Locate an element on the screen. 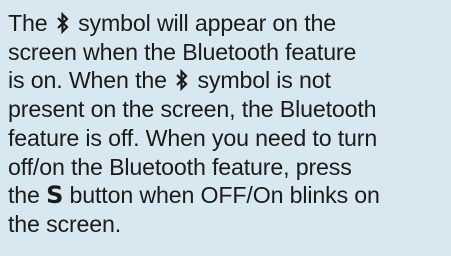 This screenshot has height=256, width=451. line7-start: the is located at coordinates (27, 195).